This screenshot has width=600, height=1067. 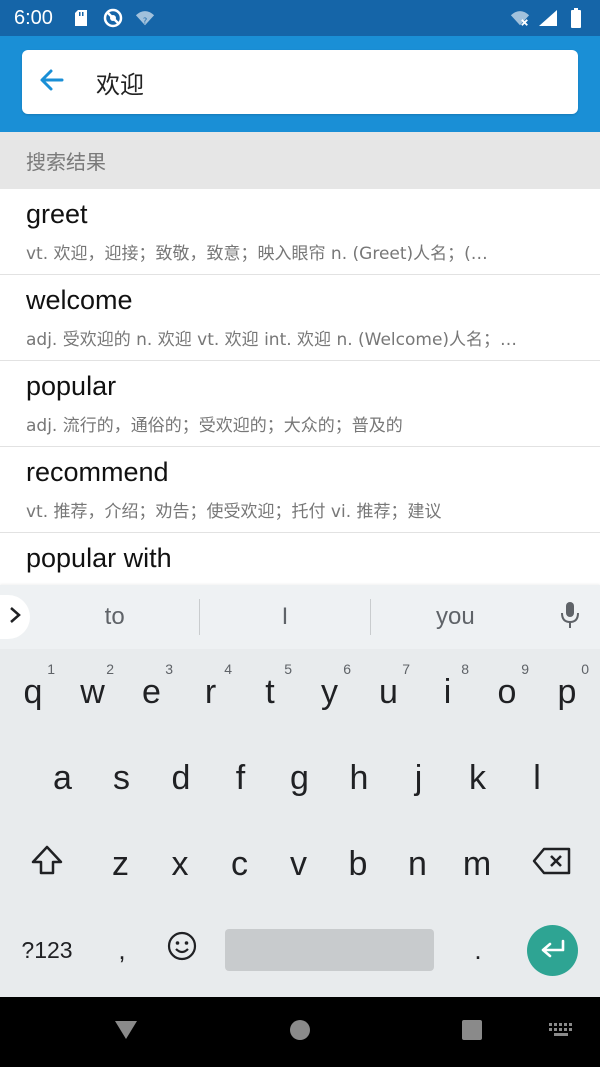 I want to click on key-k: k, so click(x=477, y=778).